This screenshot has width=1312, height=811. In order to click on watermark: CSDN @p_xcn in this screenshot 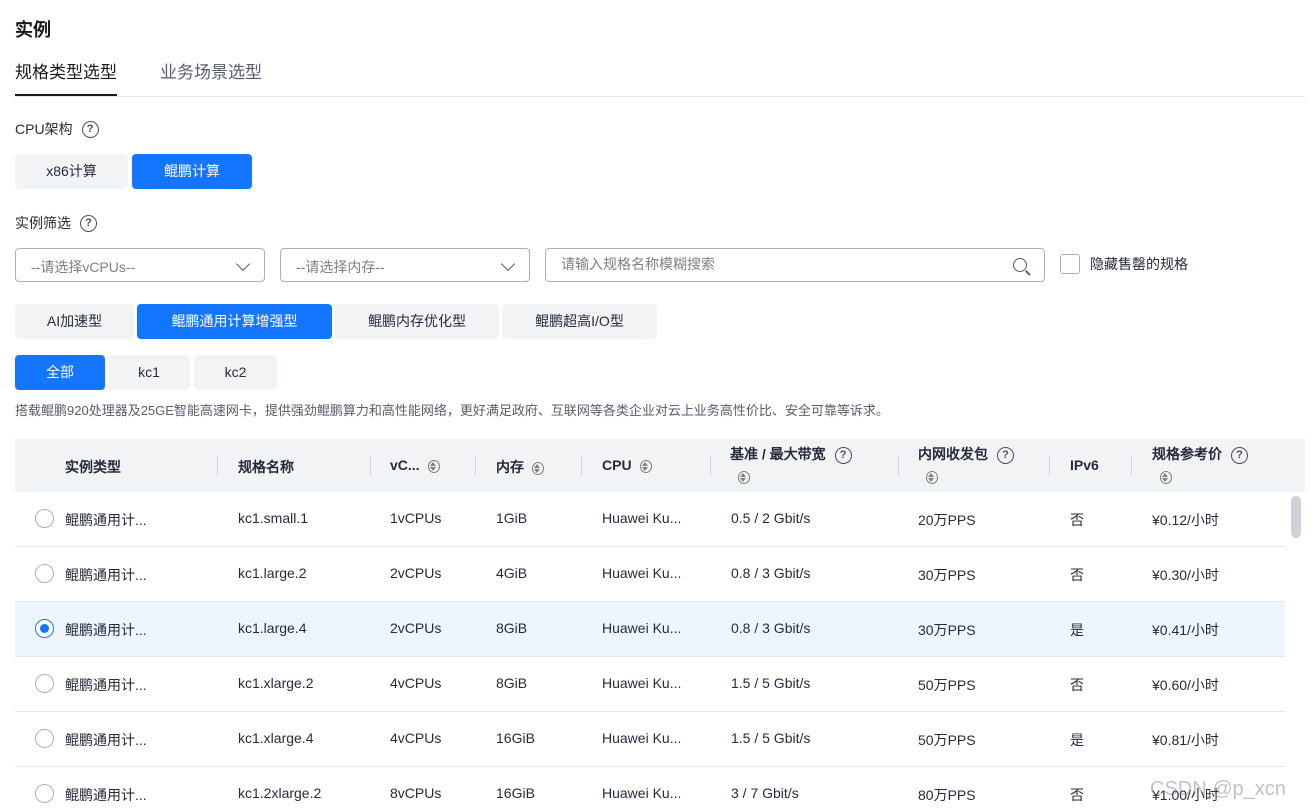, I will do `click(1218, 789)`.